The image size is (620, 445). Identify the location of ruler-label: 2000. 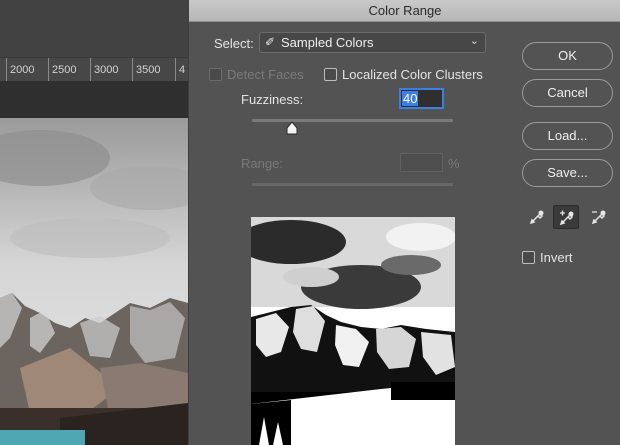
(22, 70).